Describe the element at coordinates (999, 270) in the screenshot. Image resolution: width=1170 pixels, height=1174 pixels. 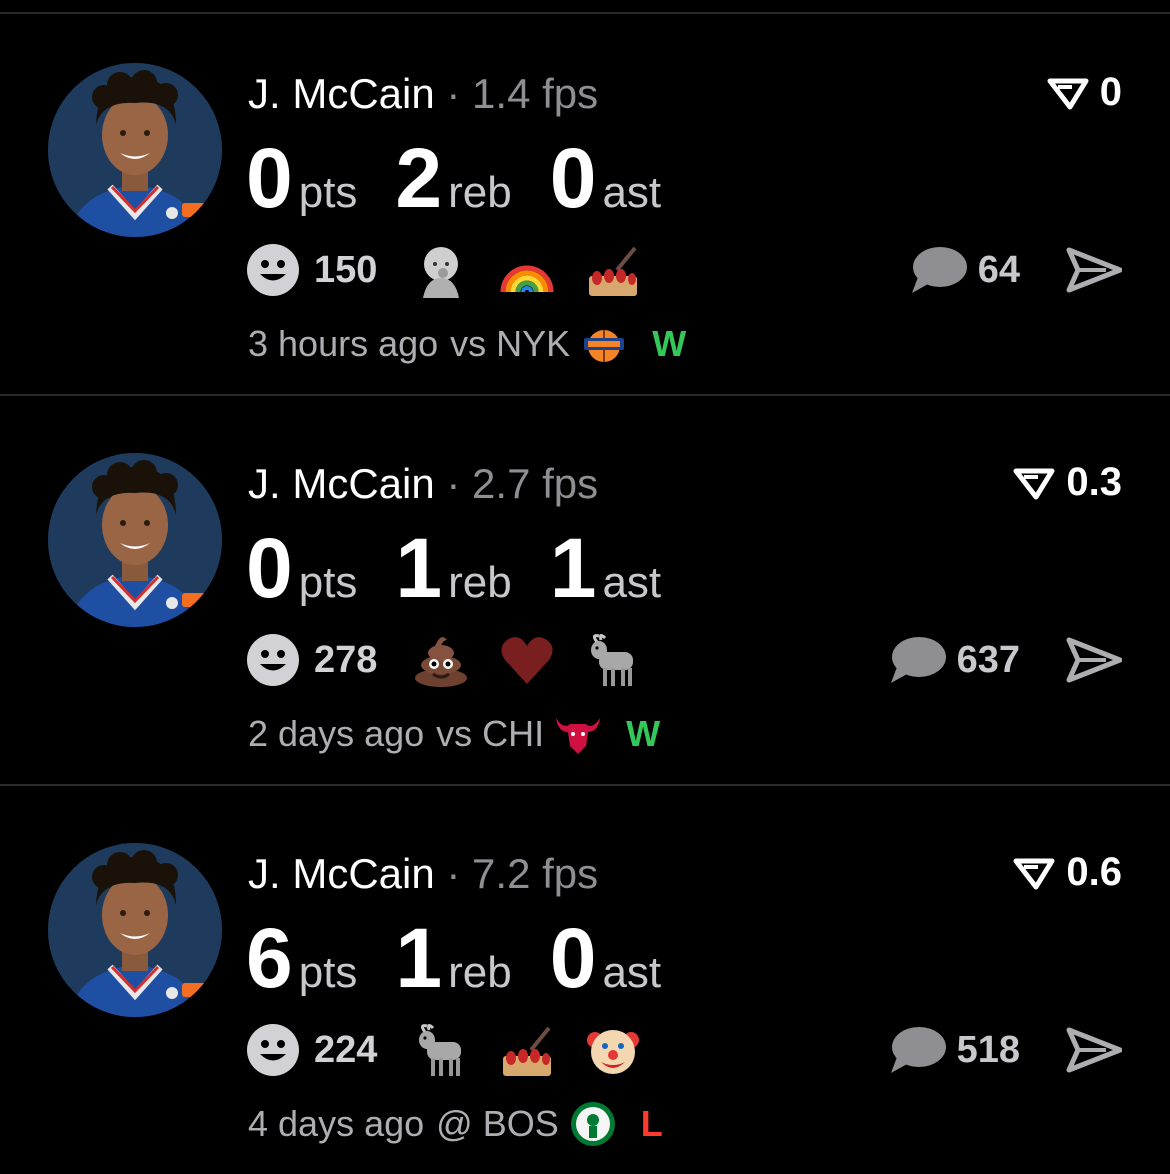
I see `comment-count: 64` at that location.